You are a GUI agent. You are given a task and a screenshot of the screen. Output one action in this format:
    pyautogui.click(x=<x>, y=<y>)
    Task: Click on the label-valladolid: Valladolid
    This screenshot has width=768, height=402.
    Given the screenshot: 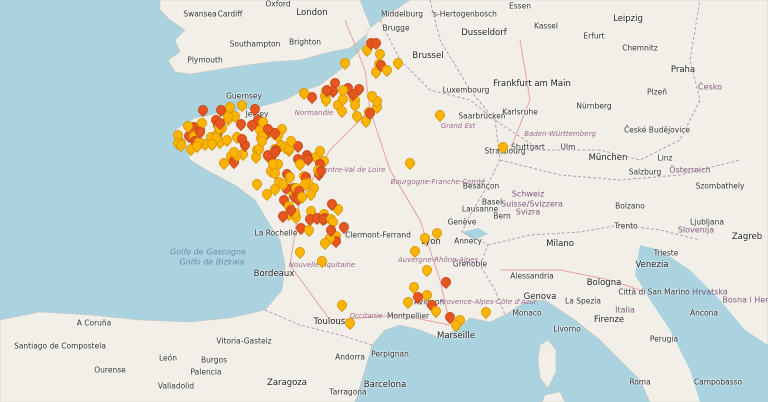 What is the action you would take?
    pyautogui.click(x=176, y=386)
    